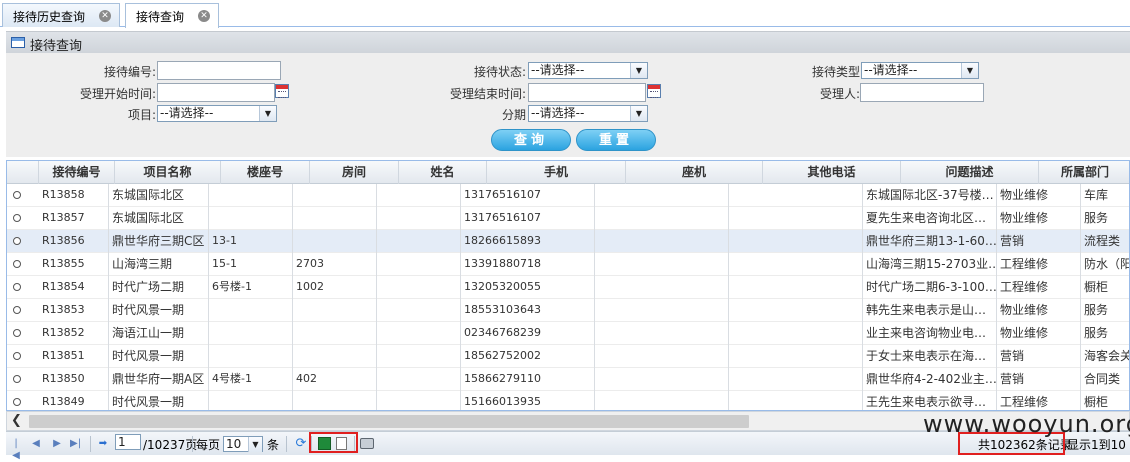 The width and height of the screenshot is (1130, 462). What do you see at coordinates (556, 172) in the screenshot?
I see `column-header: 手机` at bounding box center [556, 172].